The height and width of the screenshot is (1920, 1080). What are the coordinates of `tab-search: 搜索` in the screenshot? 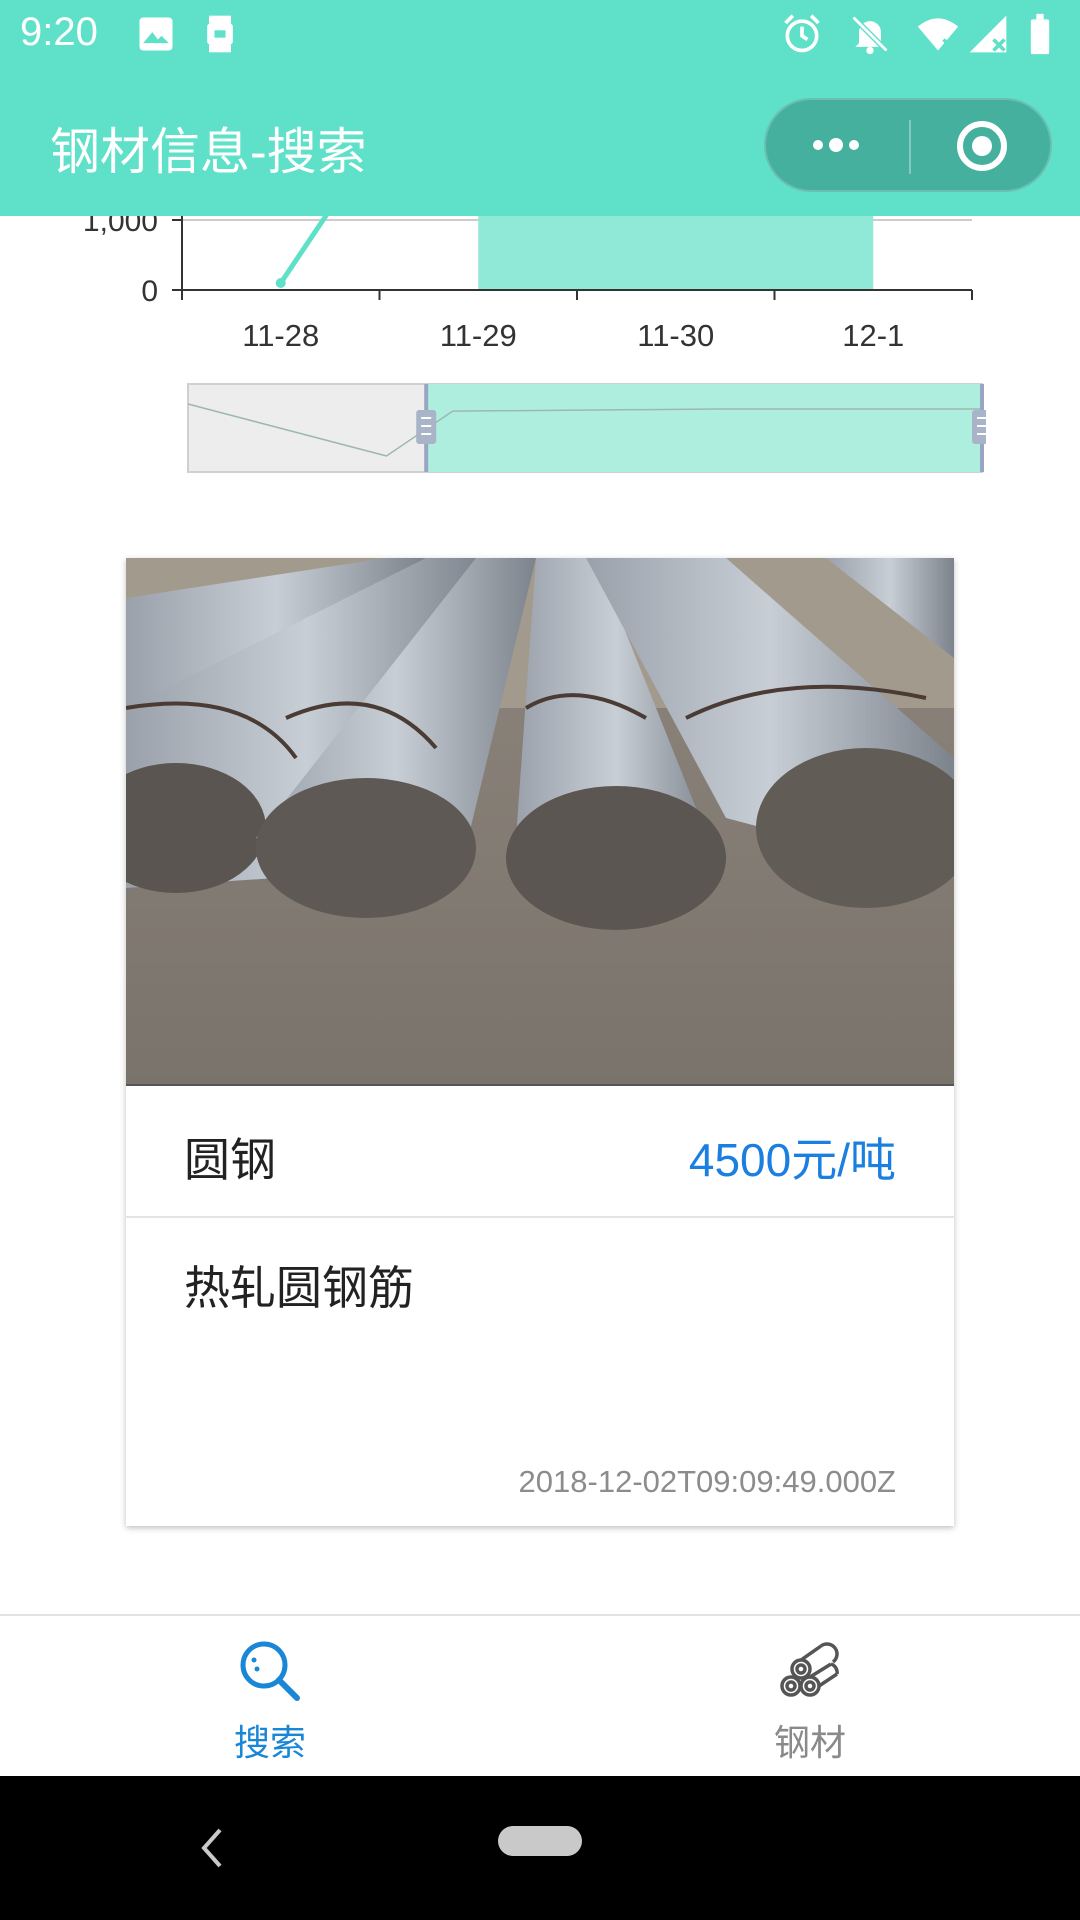 It's located at (270, 1696).